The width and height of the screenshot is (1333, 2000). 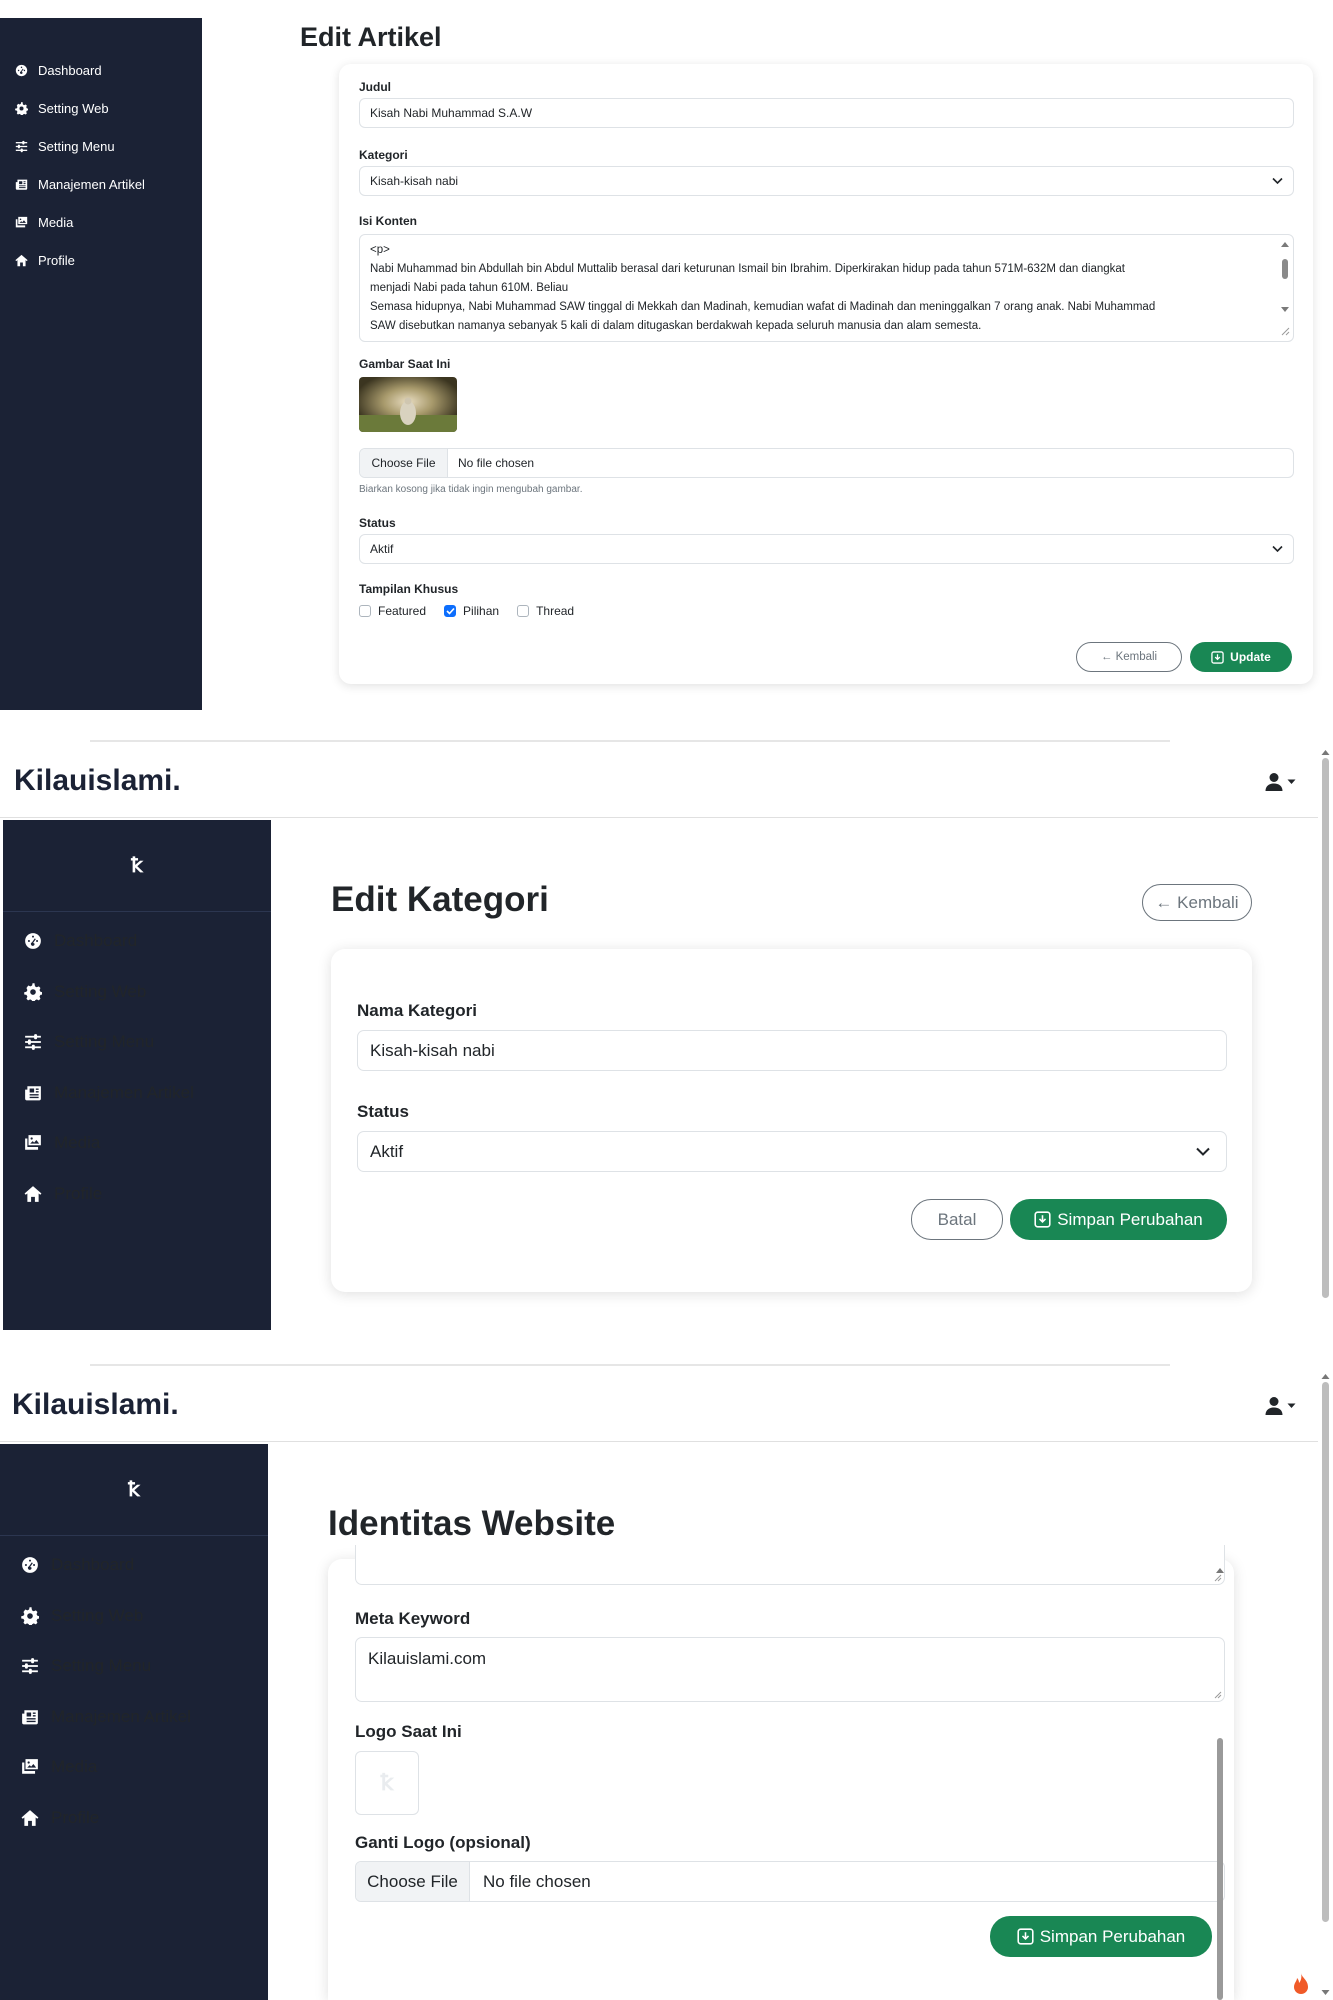 I want to click on gambar-label: Gambar Saat Ini, so click(x=405, y=364).